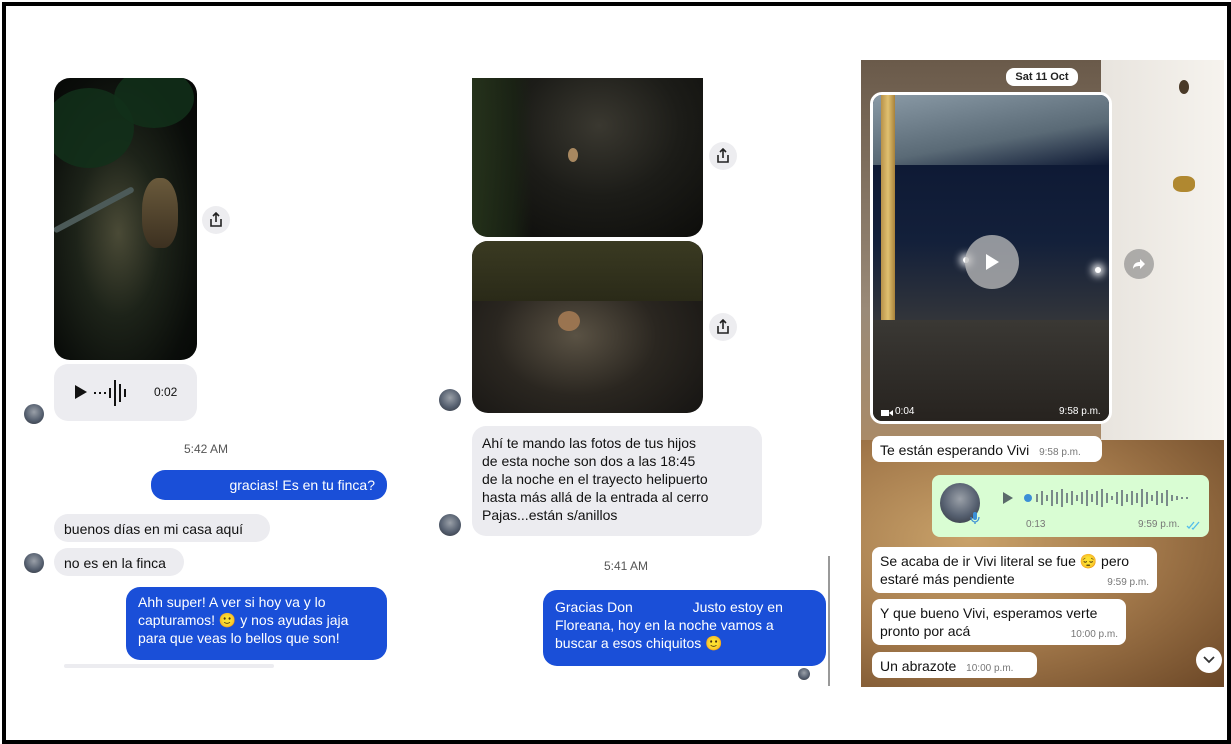 Image resolution: width=1231 pixels, height=744 pixels. I want to click on incoming-message: buenos días en mi casa aquí, so click(162, 528).